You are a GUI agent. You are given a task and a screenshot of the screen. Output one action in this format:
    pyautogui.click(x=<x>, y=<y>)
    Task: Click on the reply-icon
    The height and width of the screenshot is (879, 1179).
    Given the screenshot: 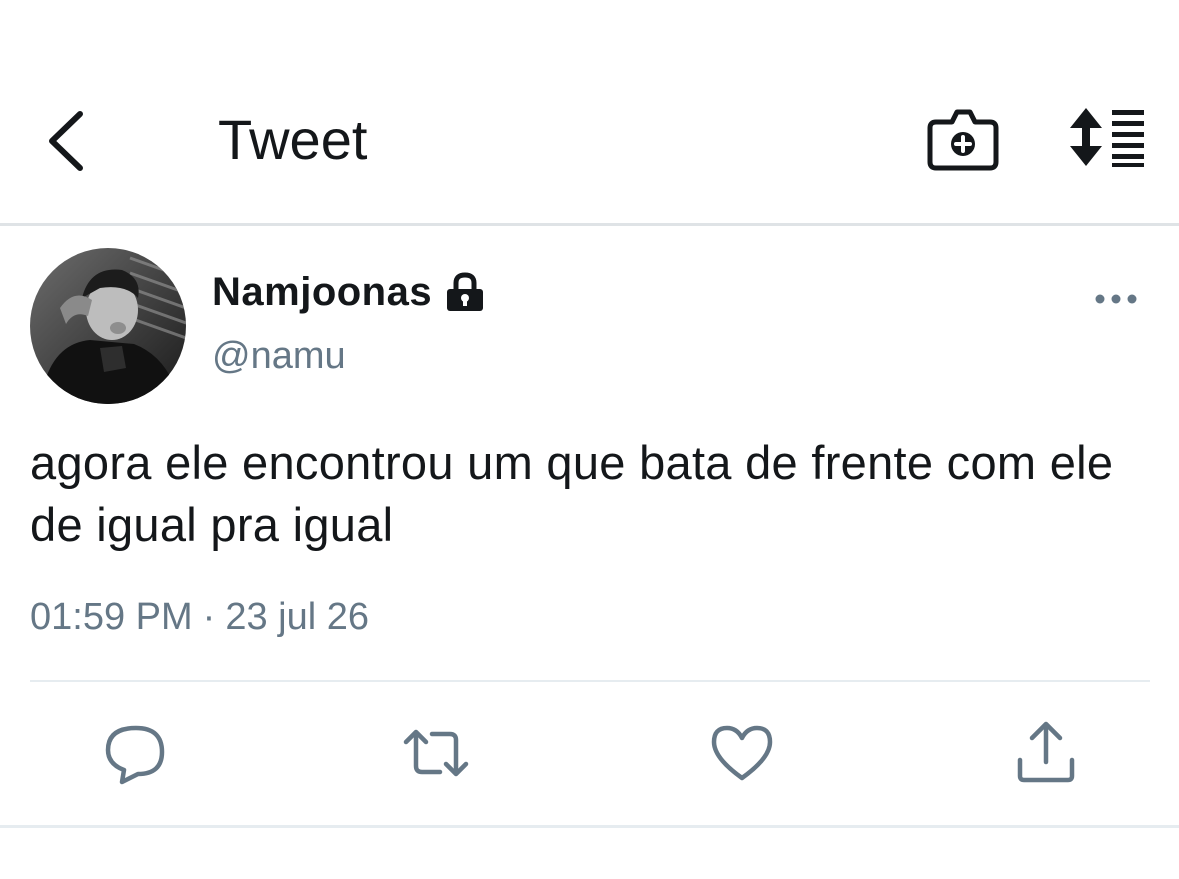 What is the action you would take?
    pyautogui.click(x=135, y=755)
    